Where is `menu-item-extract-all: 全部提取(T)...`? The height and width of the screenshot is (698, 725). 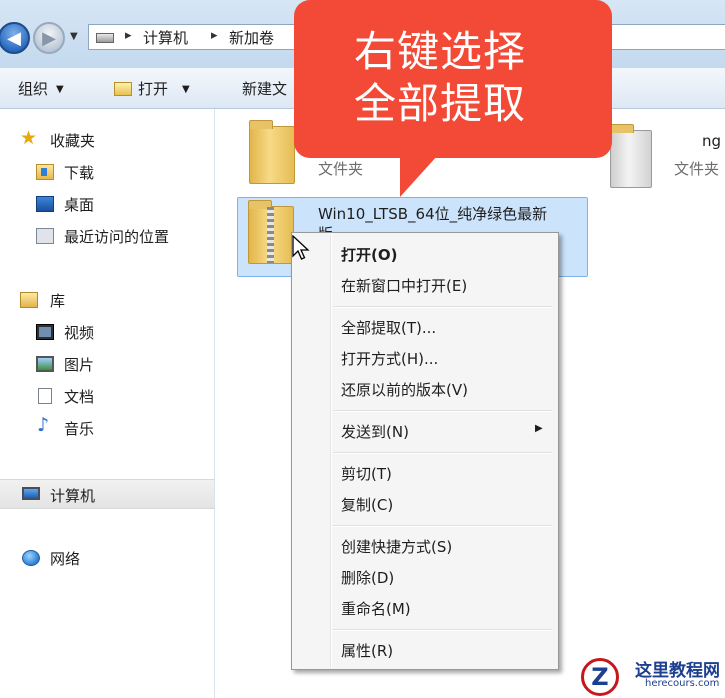 menu-item-extract-all: 全部提取(T)... is located at coordinates (388, 327).